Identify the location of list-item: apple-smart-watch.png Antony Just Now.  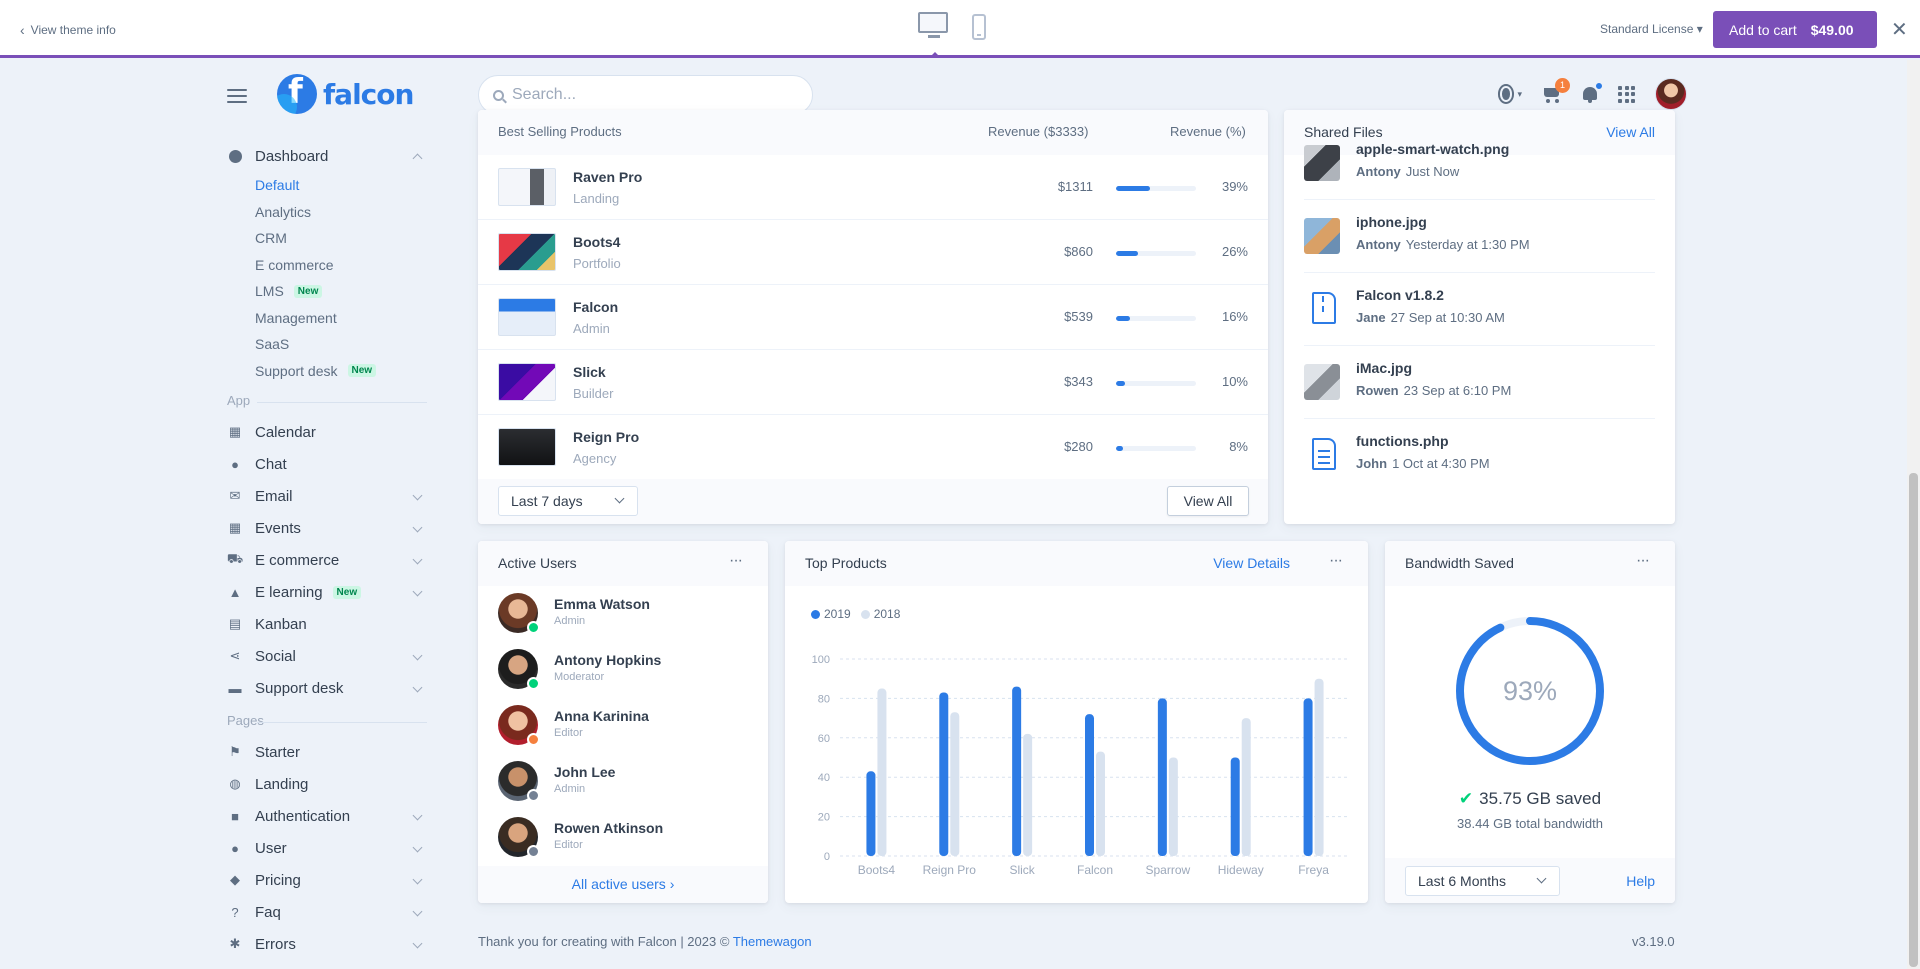
(1479, 163).